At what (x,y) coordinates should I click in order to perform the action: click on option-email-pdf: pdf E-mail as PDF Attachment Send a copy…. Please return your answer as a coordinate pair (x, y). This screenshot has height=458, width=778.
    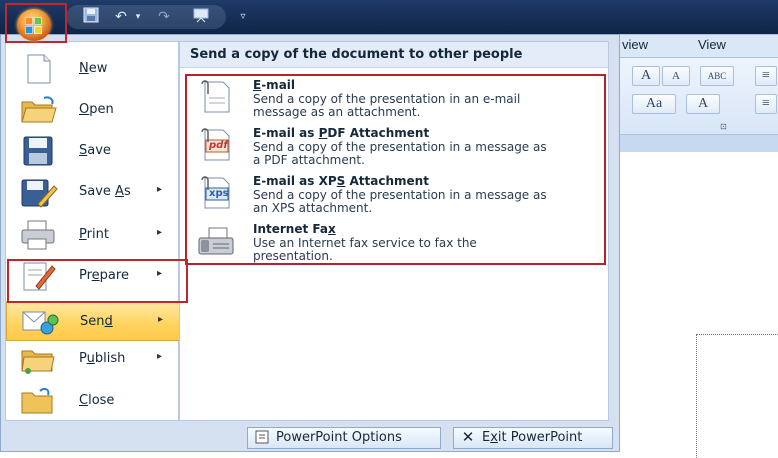
    Looking at the image, I should click on (398, 150).